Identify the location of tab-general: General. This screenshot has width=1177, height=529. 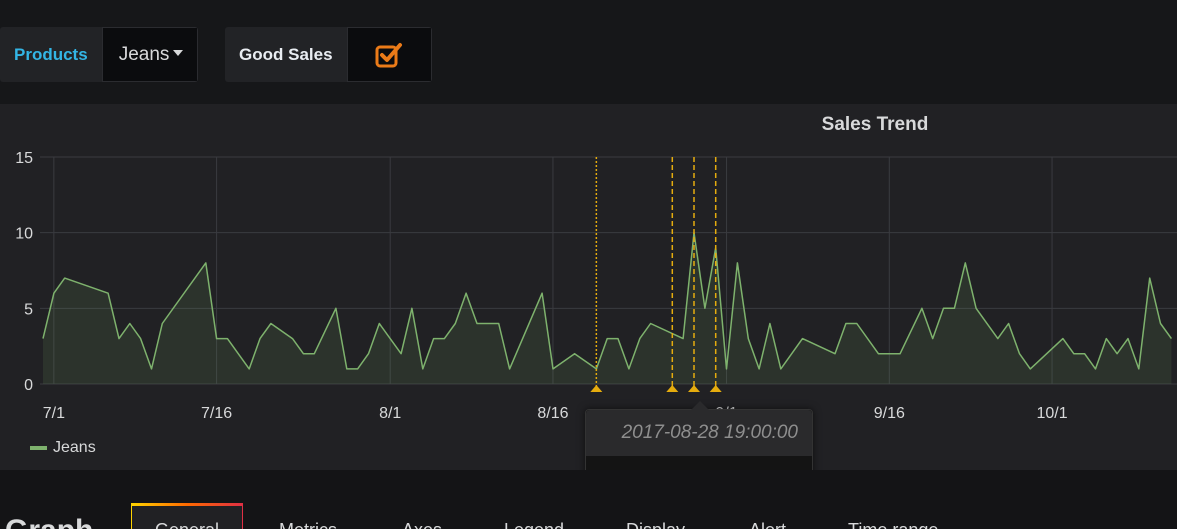
(187, 524).